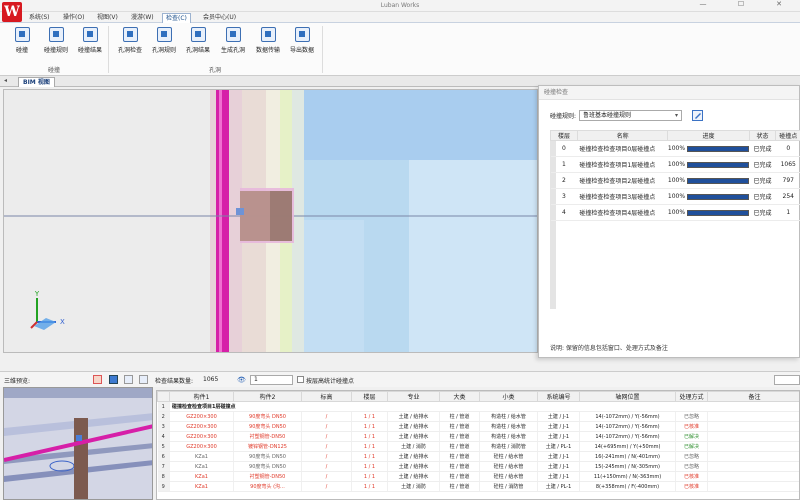  Describe the element at coordinates (563, 116) in the screenshot. I see `rule-label: 碰撞规则:` at that location.